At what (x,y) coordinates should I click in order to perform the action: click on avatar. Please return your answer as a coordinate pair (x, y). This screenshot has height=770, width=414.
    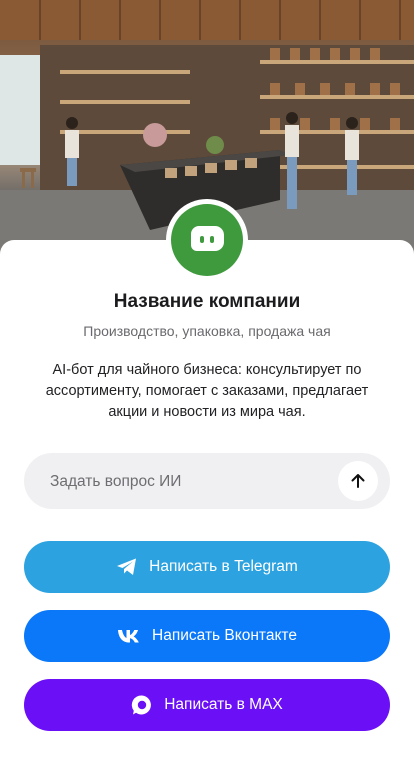
    Looking at the image, I should click on (207, 240).